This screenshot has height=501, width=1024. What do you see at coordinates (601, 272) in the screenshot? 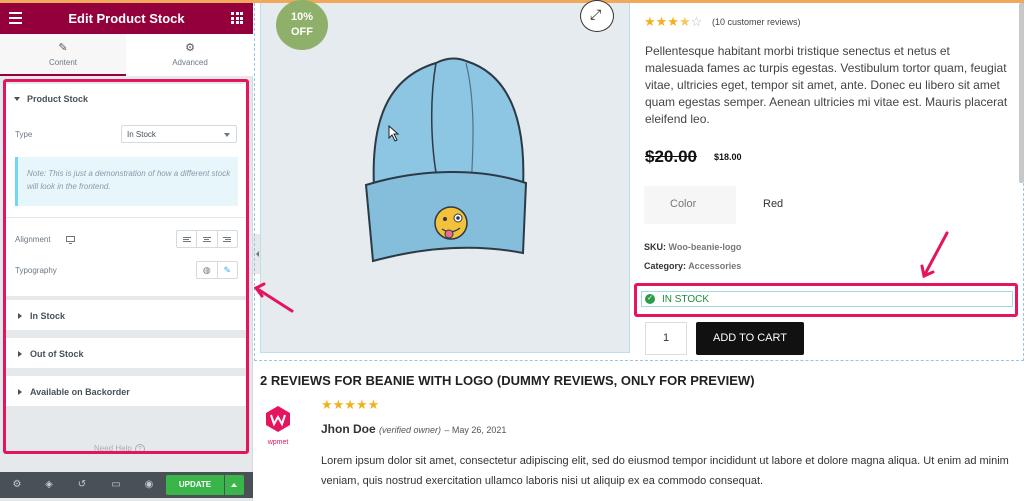
I see `annotation-arrows` at bounding box center [601, 272].